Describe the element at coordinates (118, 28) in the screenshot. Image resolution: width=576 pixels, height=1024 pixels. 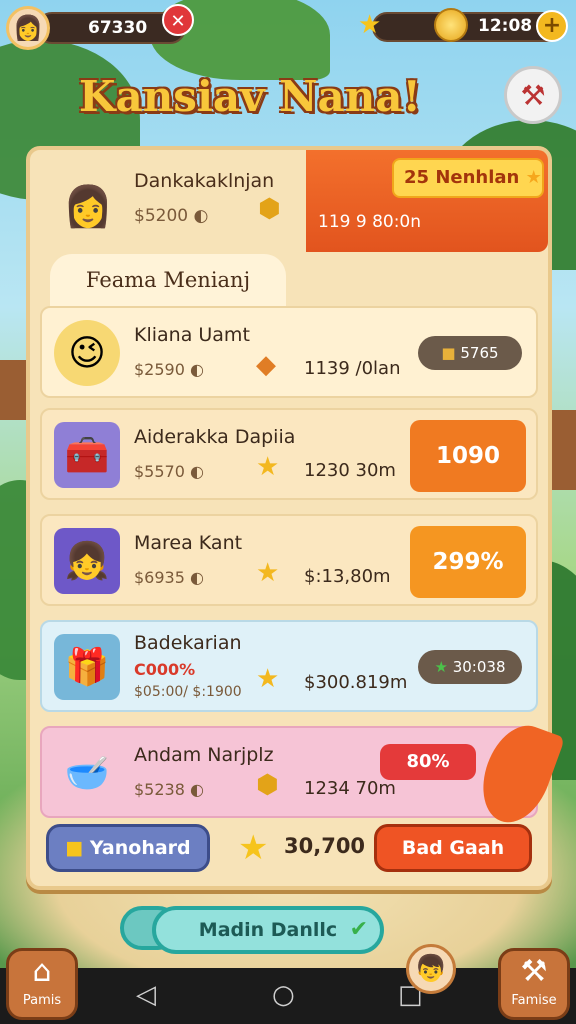
I see `player-value: 67330` at that location.